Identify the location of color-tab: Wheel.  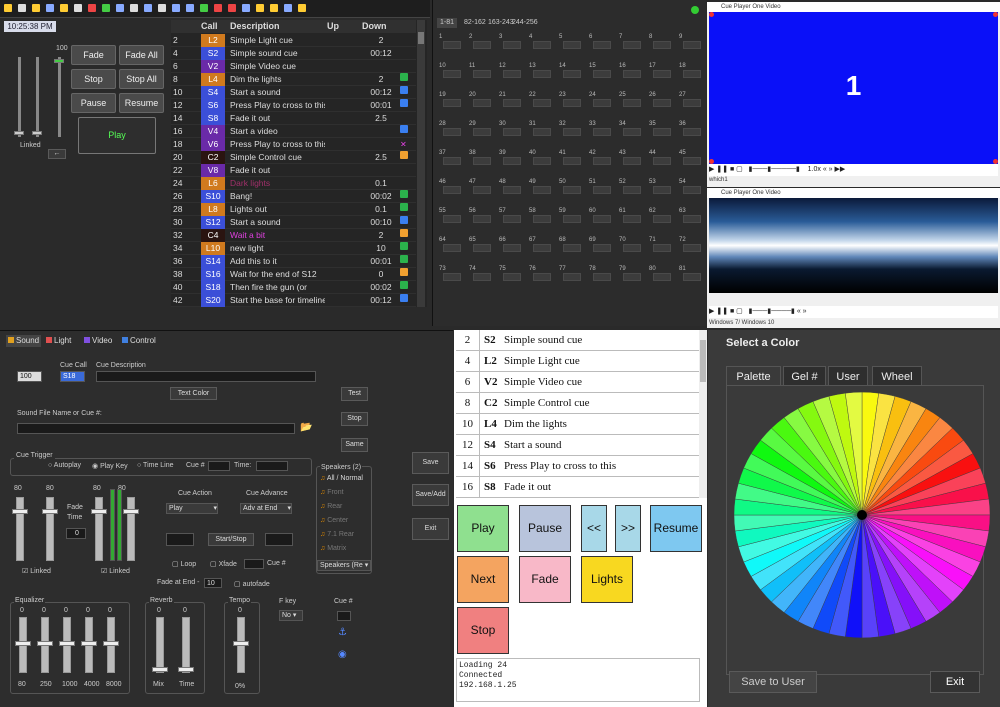
(897, 376).